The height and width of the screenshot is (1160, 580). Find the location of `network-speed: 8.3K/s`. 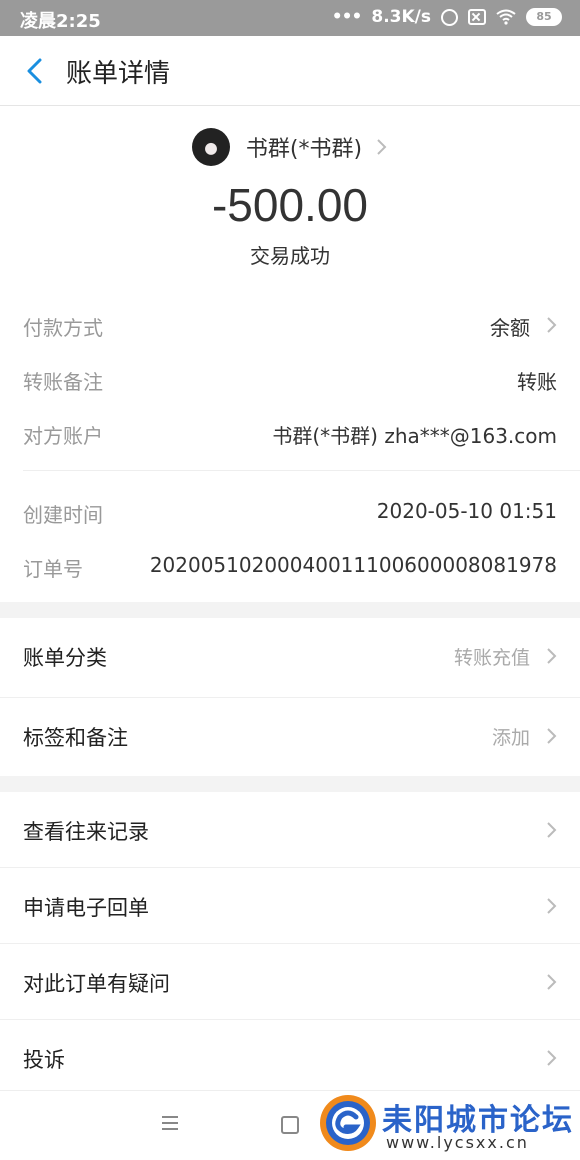

network-speed: 8.3K/s is located at coordinates (401, 17).